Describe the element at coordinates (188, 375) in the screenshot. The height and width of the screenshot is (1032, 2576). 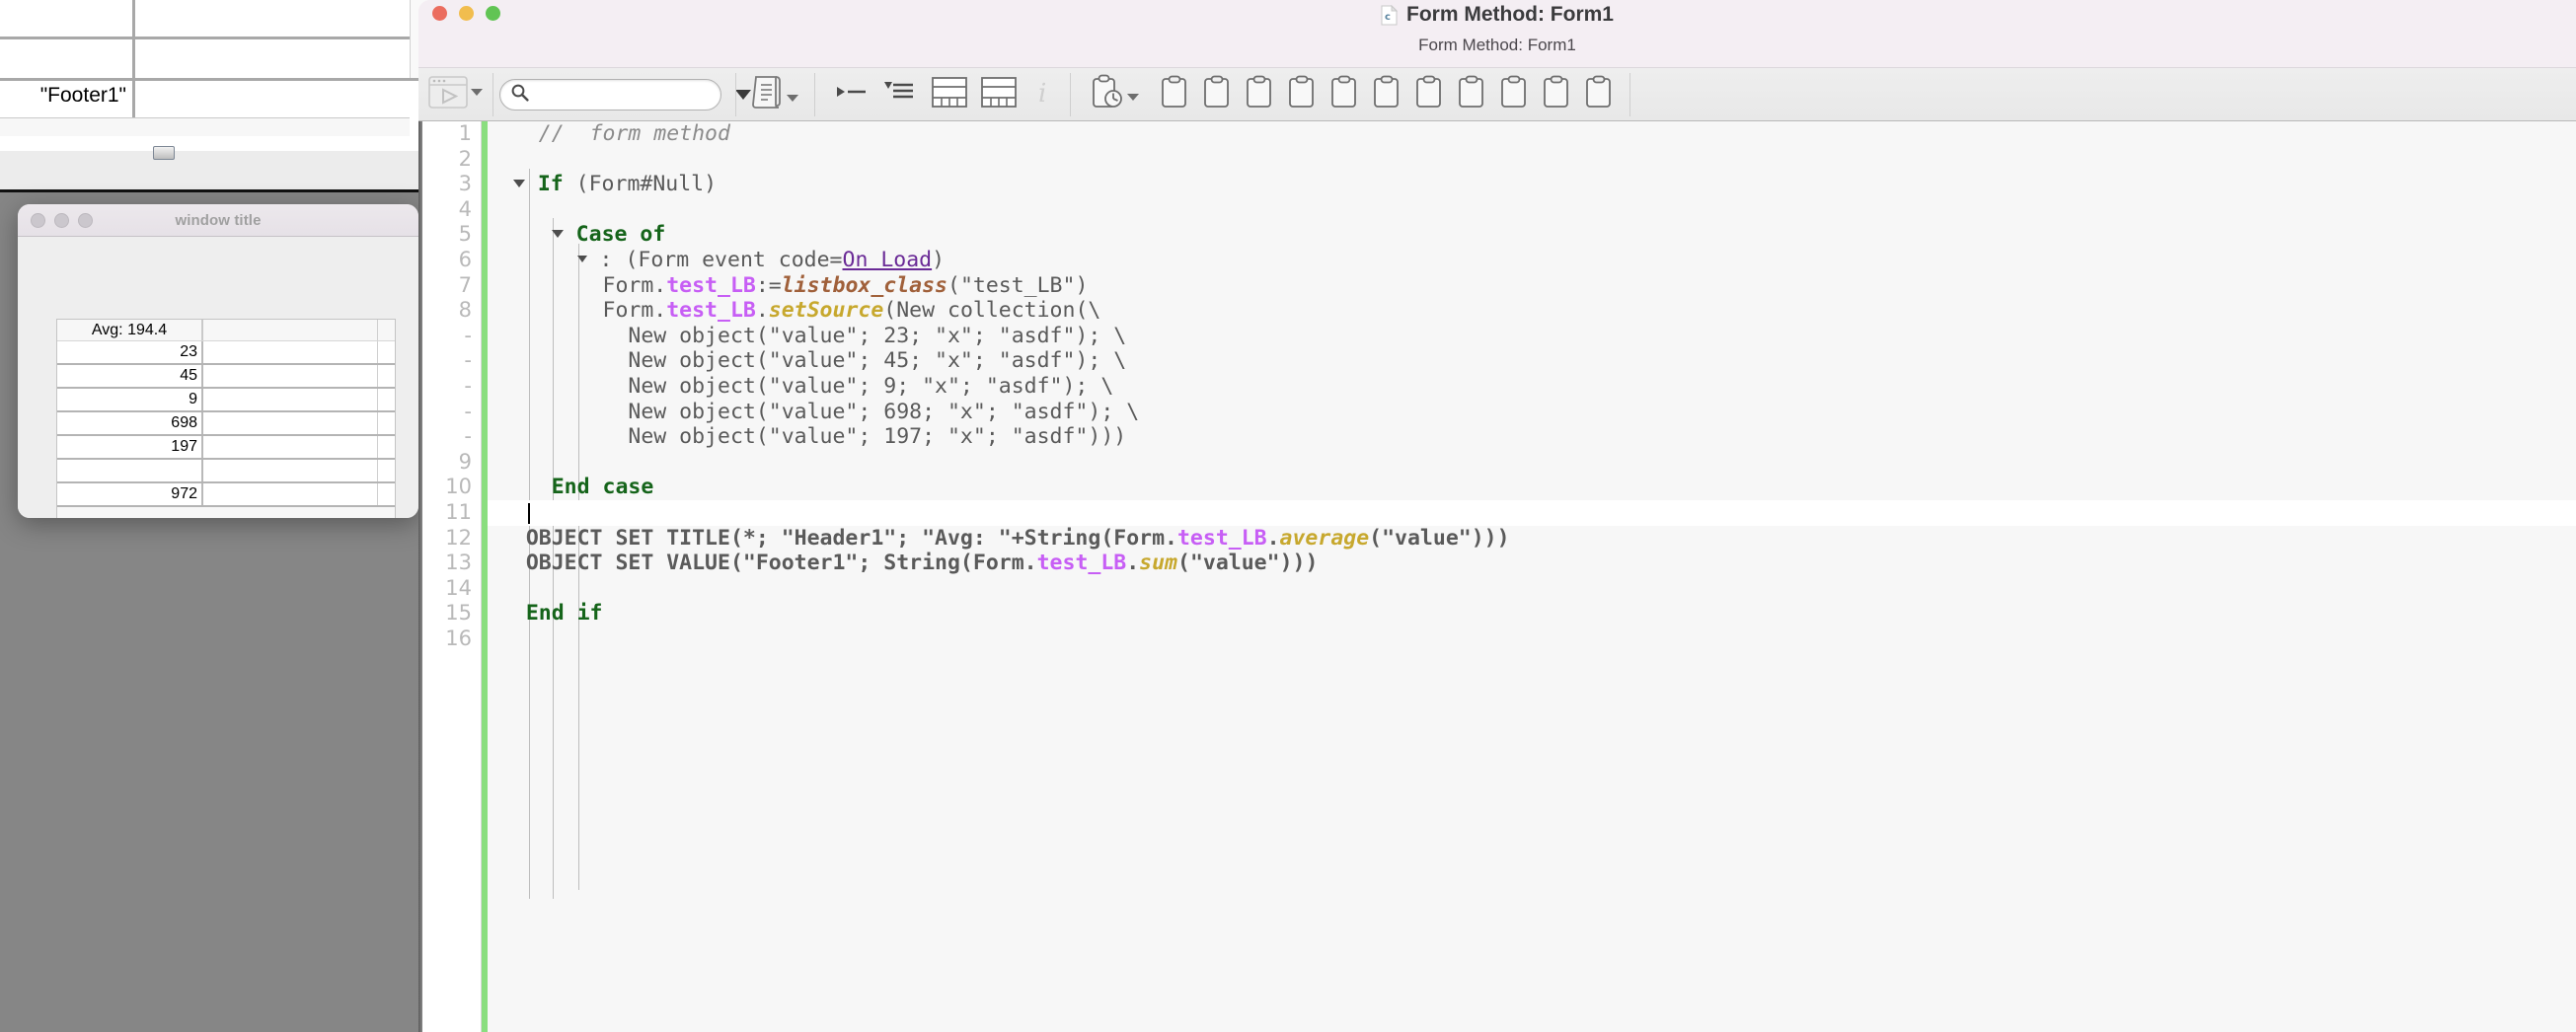
I see `listbox-cell-value: 45` at that location.